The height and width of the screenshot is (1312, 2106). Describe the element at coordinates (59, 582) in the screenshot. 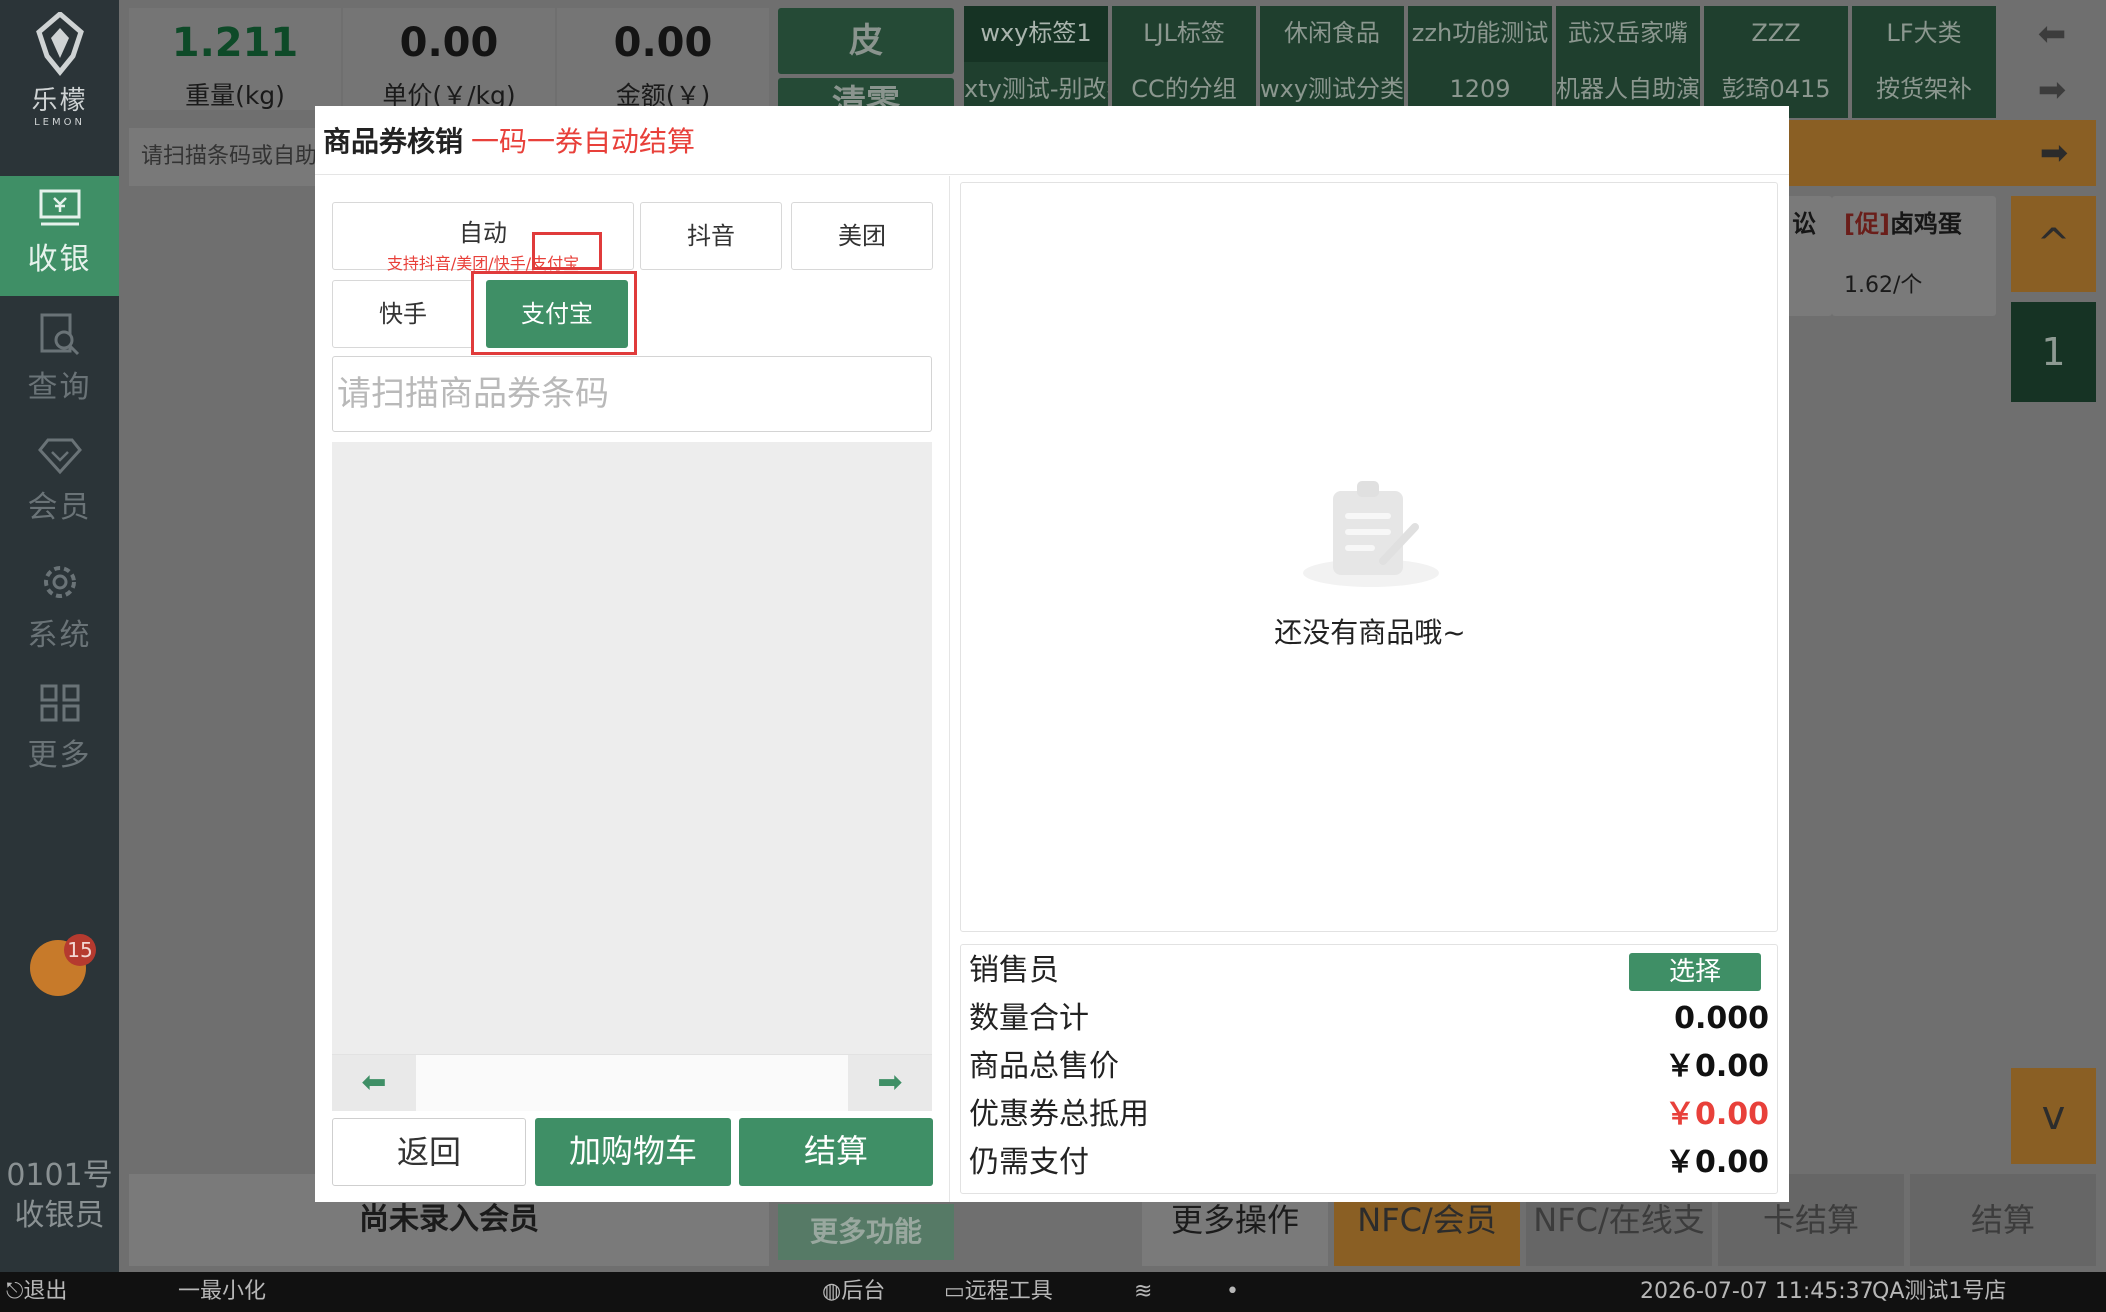

I see `gear-icon` at that location.